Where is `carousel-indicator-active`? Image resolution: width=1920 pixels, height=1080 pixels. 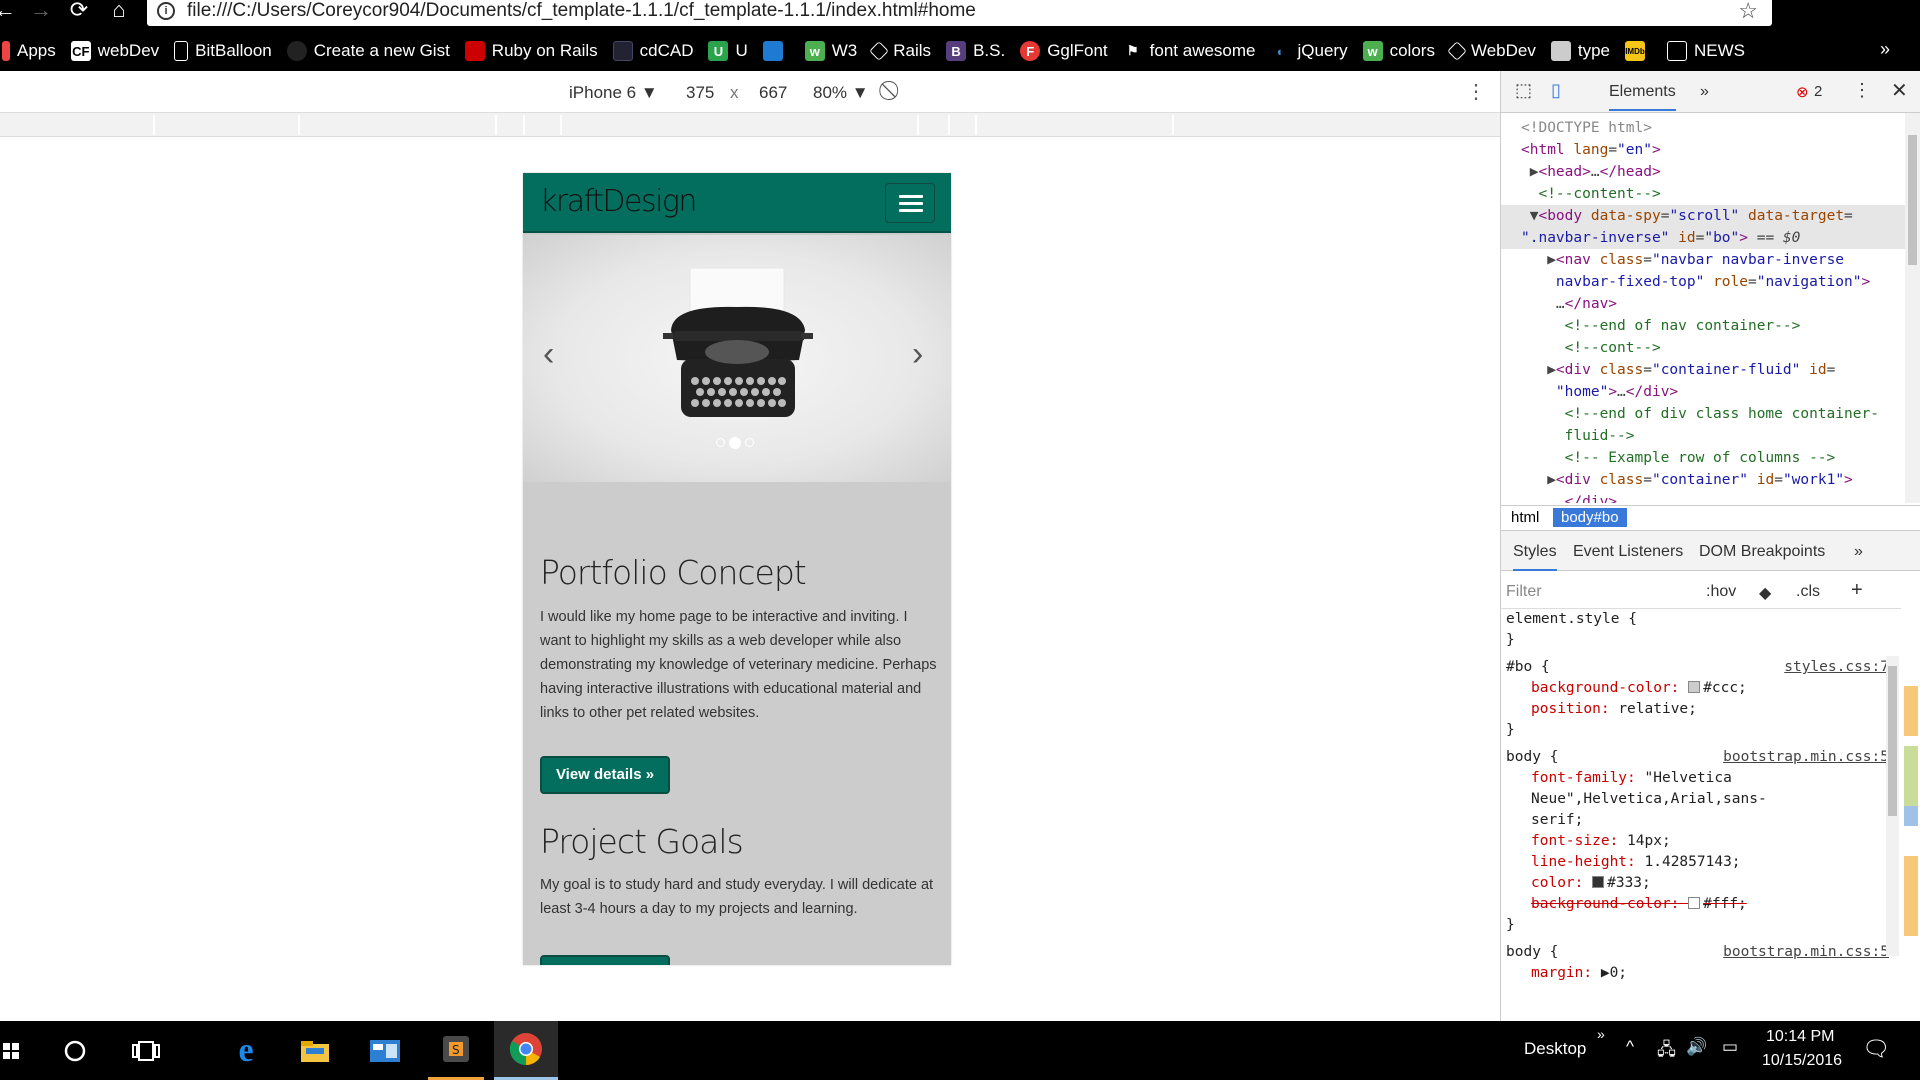 carousel-indicator-active is located at coordinates (735, 443).